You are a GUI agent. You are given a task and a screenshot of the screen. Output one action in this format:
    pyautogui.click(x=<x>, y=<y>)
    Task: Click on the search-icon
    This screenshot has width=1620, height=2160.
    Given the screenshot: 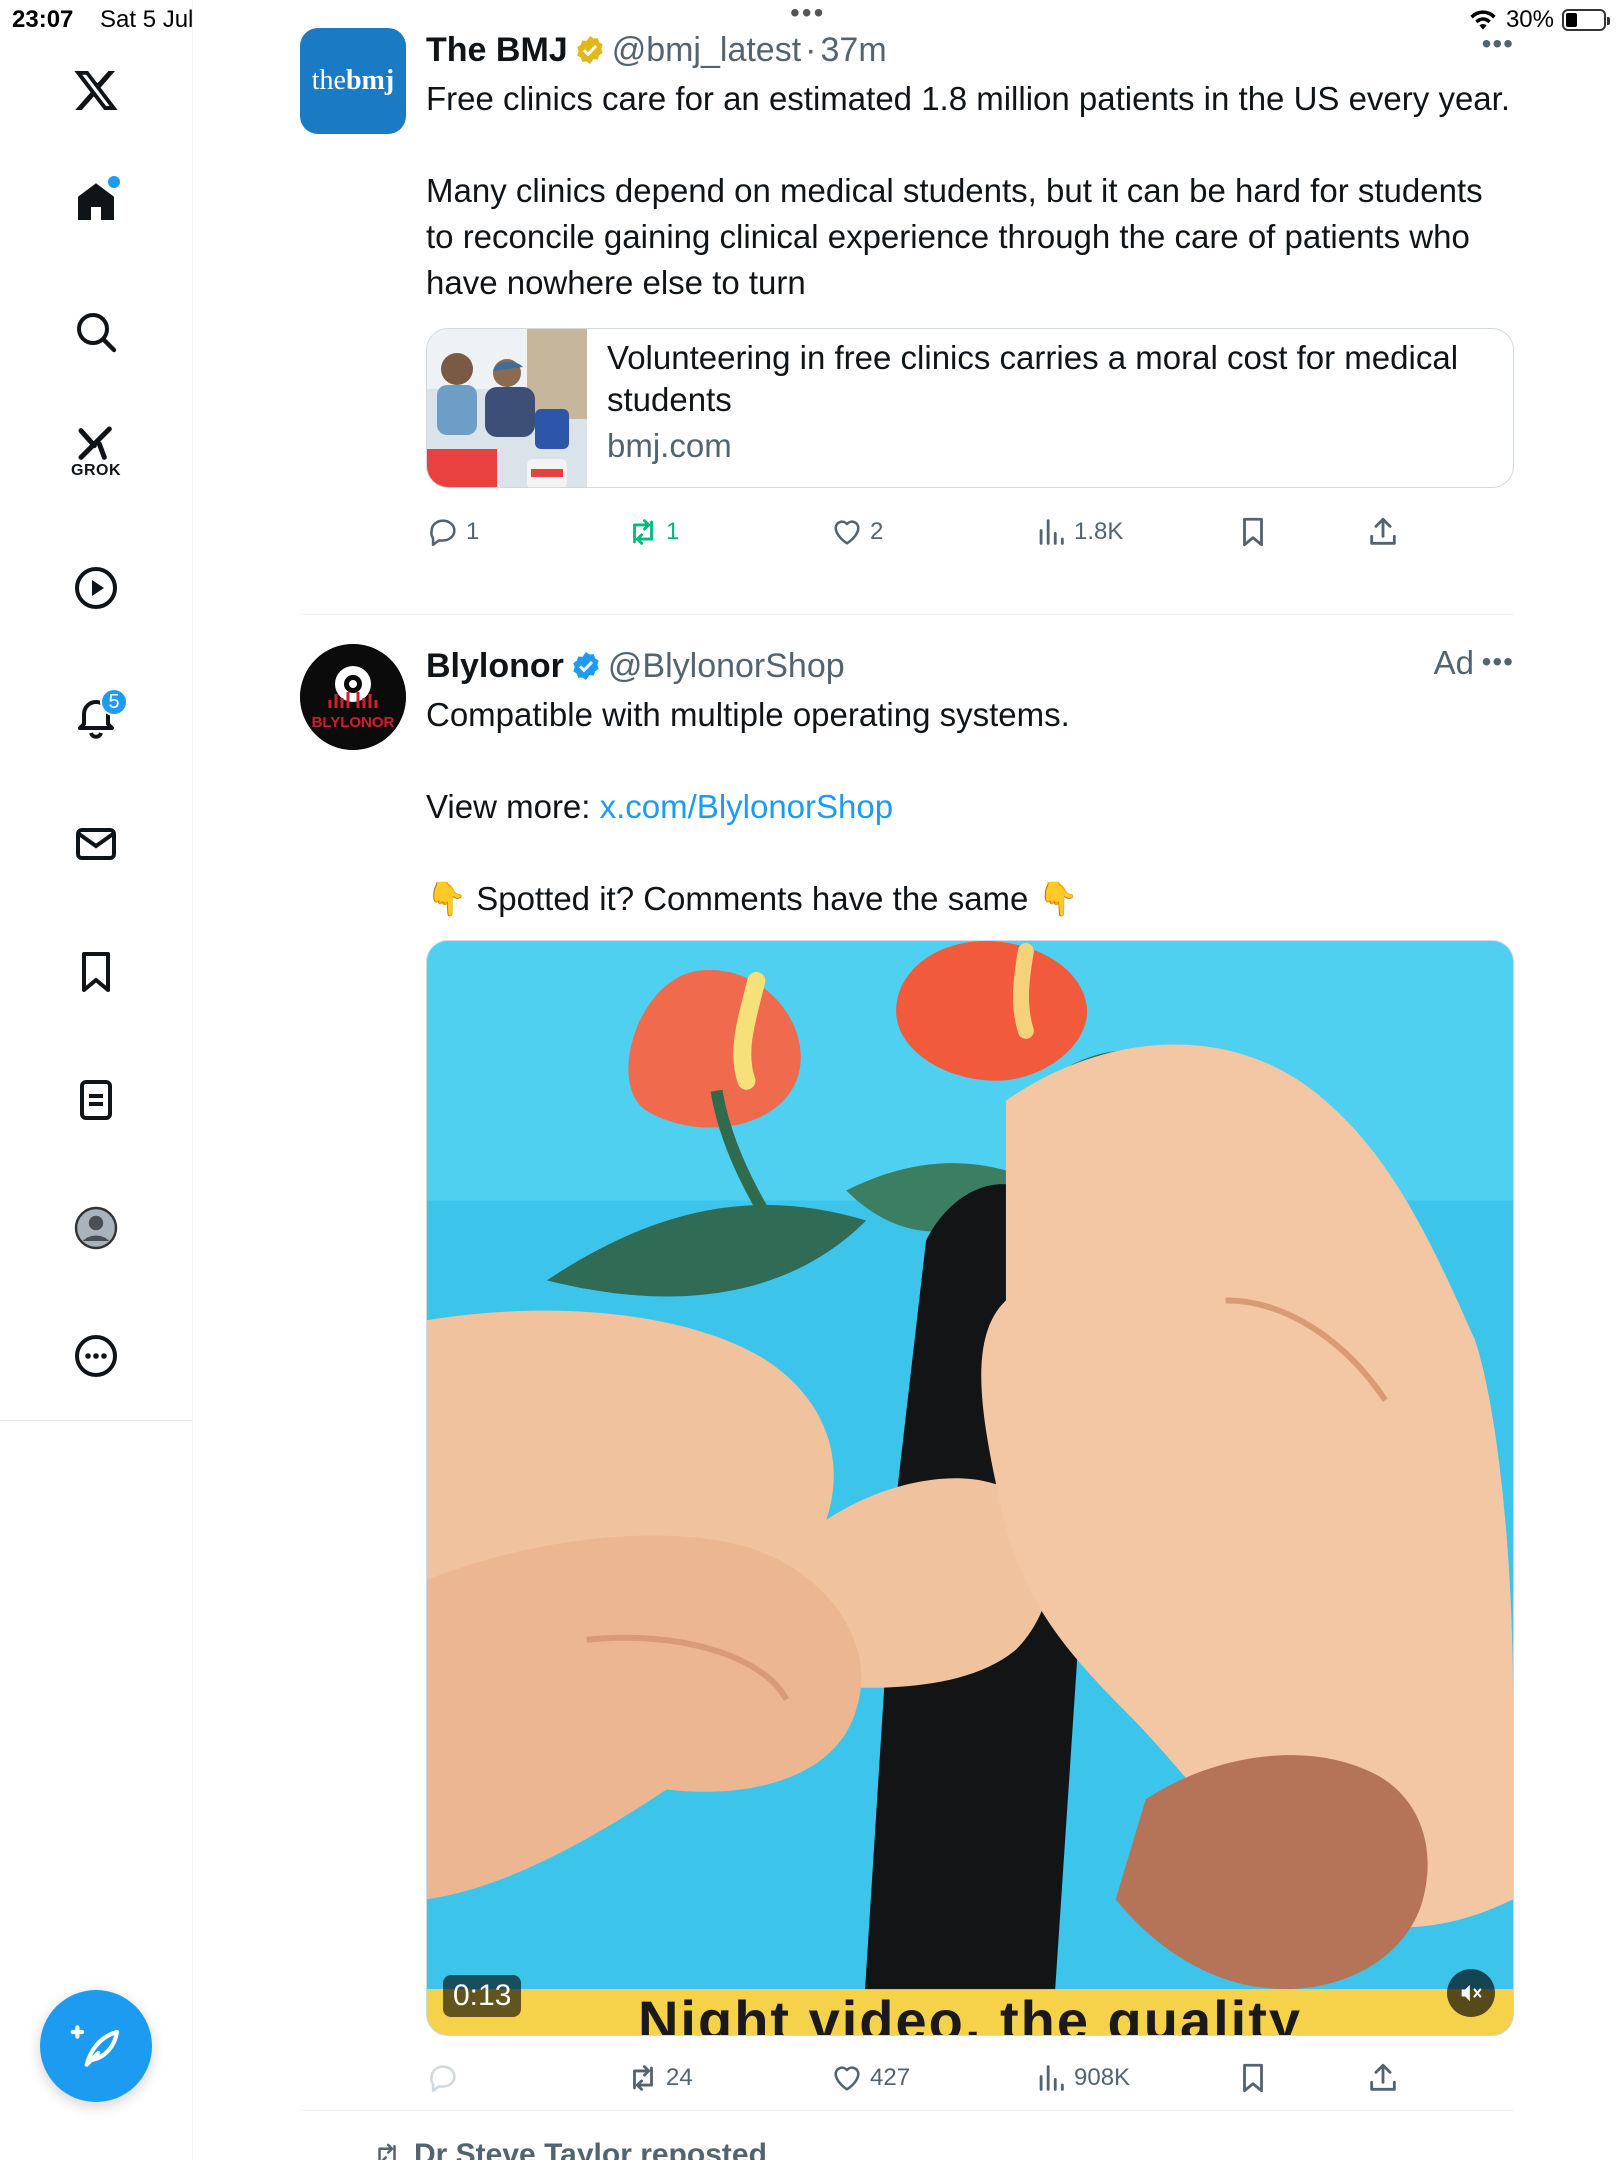 What is the action you would take?
    pyautogui.click(x=97, y=333)
    